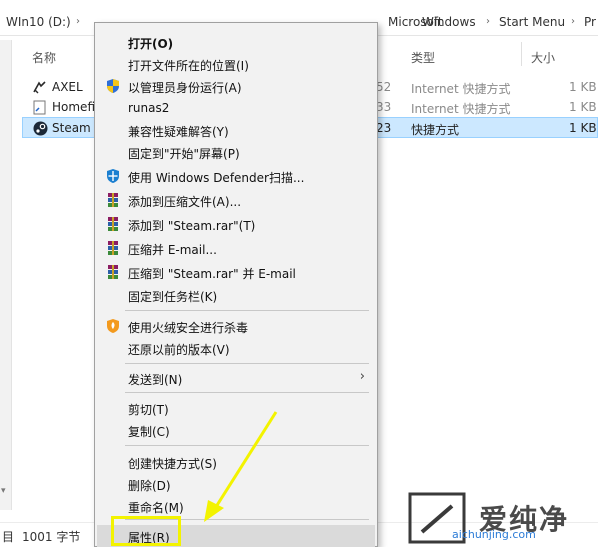  Describe the element at coordinates (44, 57) in the screenshot. I see `column-header-name: 名称` at that location.